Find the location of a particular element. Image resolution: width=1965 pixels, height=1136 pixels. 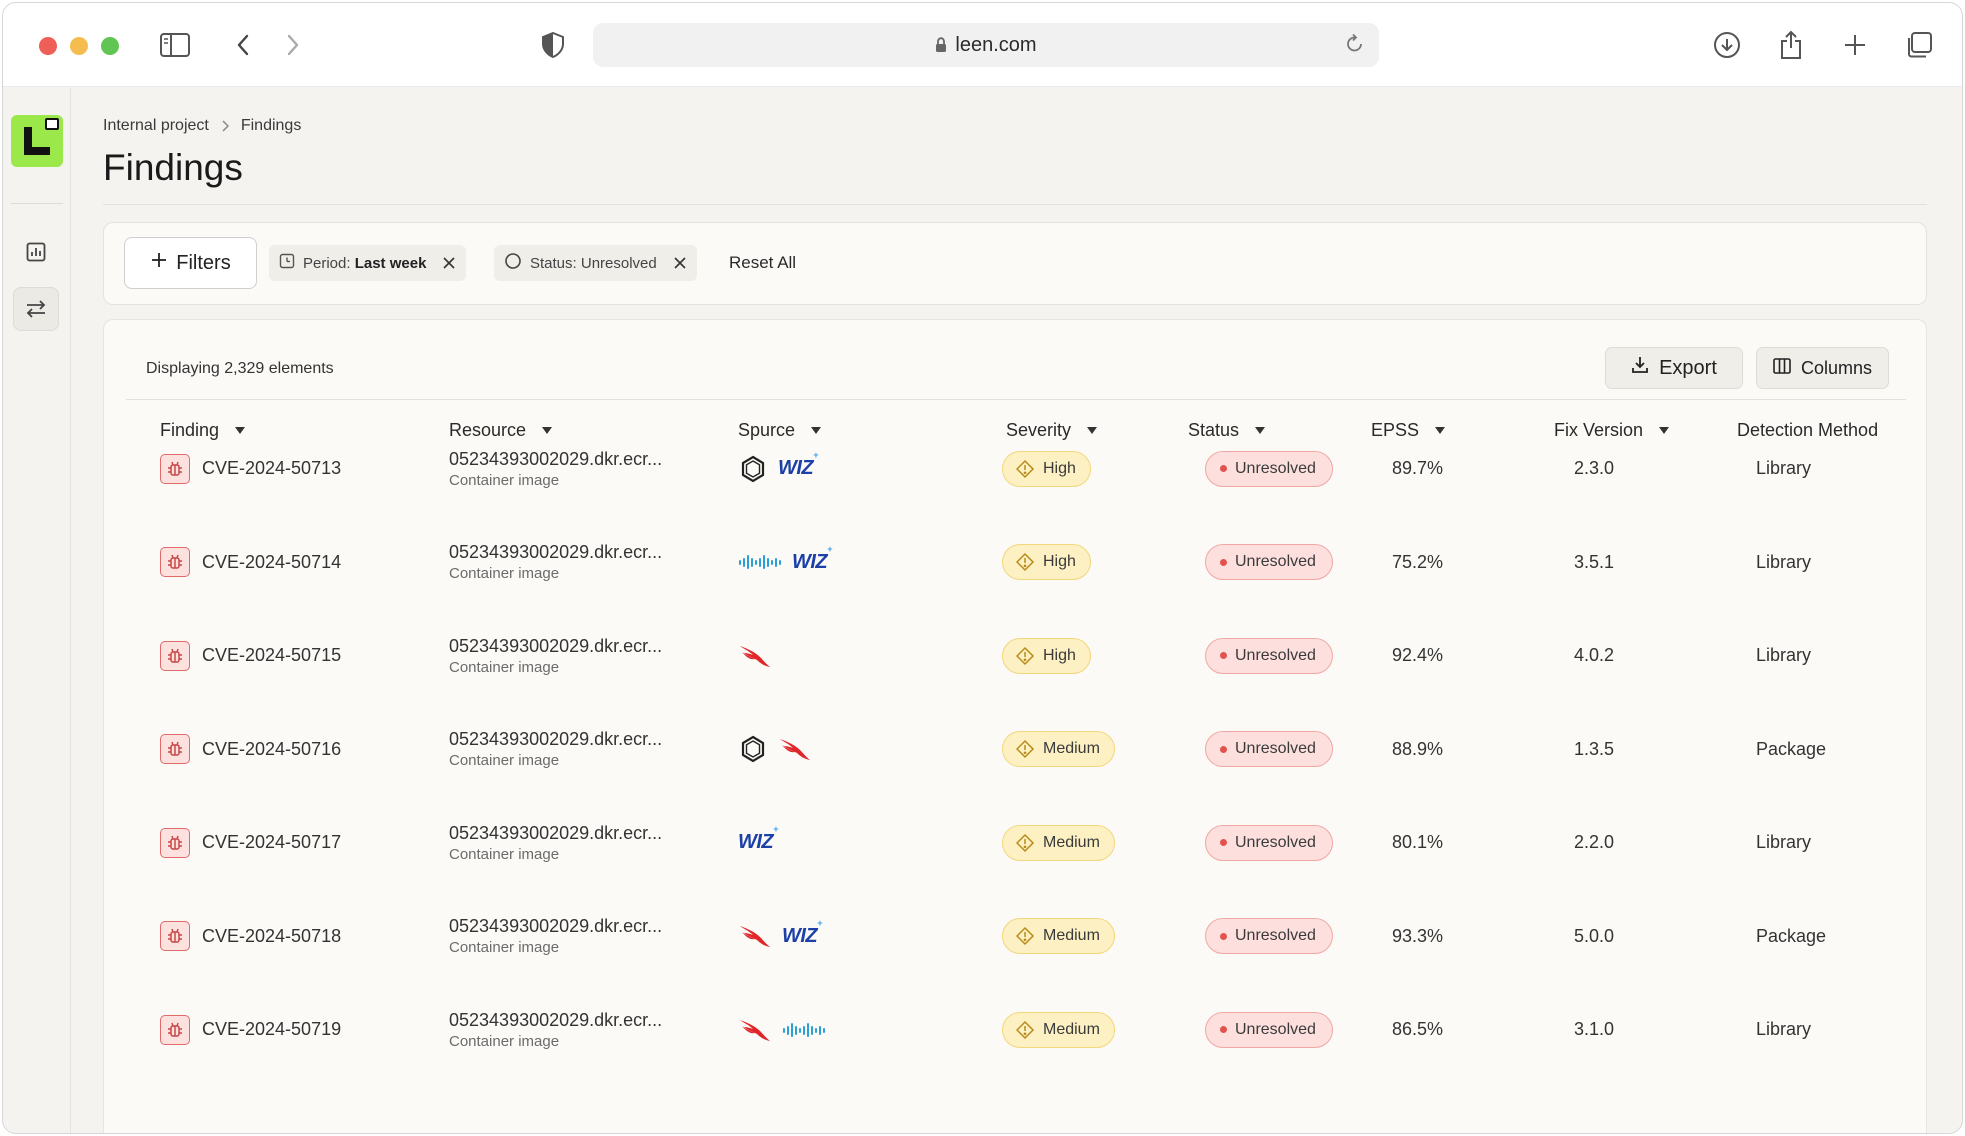

finding-cell: CVE-2024-50714 is located at coordinates (250, 562).